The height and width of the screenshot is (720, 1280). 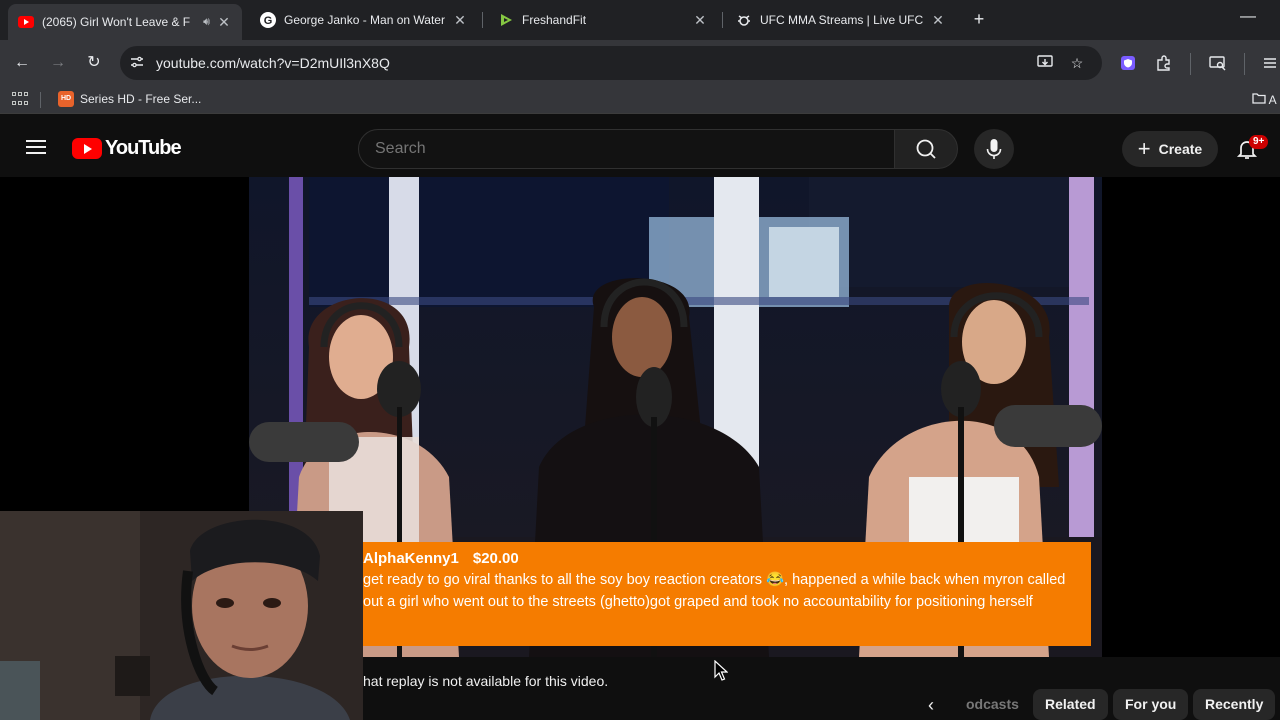 I want to click on bookmark-folder: A, so click(x=1264, y=99).